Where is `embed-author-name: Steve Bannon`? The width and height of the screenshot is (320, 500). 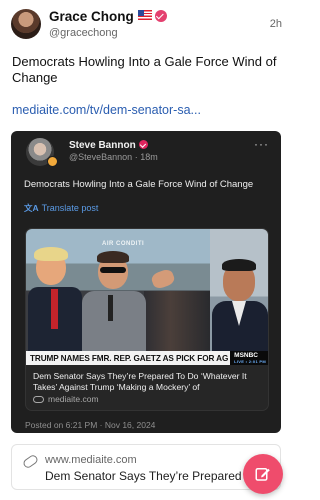 embed-author-name: Steve Bannon is located at coordinates (102, 145).